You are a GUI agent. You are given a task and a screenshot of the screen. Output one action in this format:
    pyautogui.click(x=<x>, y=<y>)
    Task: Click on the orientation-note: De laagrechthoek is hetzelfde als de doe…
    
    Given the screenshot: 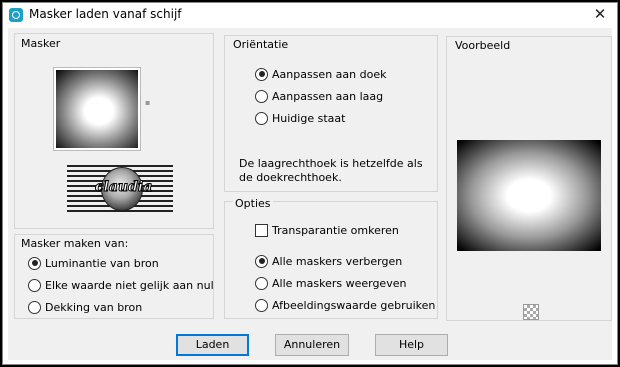 What is the action you would take?
    pyautogui.click(x=331, y=170)
    